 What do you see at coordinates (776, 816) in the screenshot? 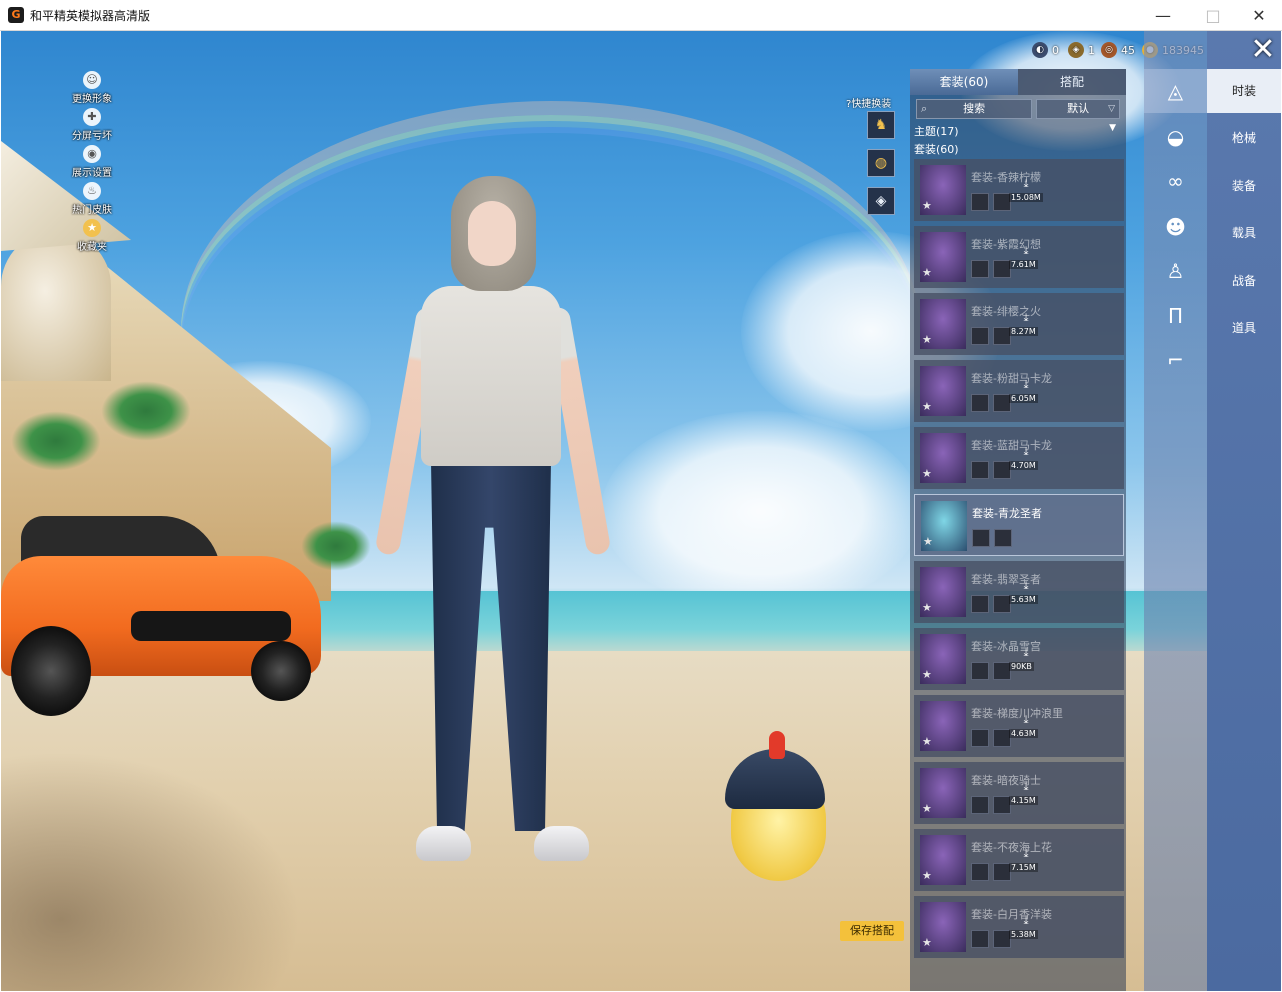
I see `chick-pet` at bounding box center [776, 816].